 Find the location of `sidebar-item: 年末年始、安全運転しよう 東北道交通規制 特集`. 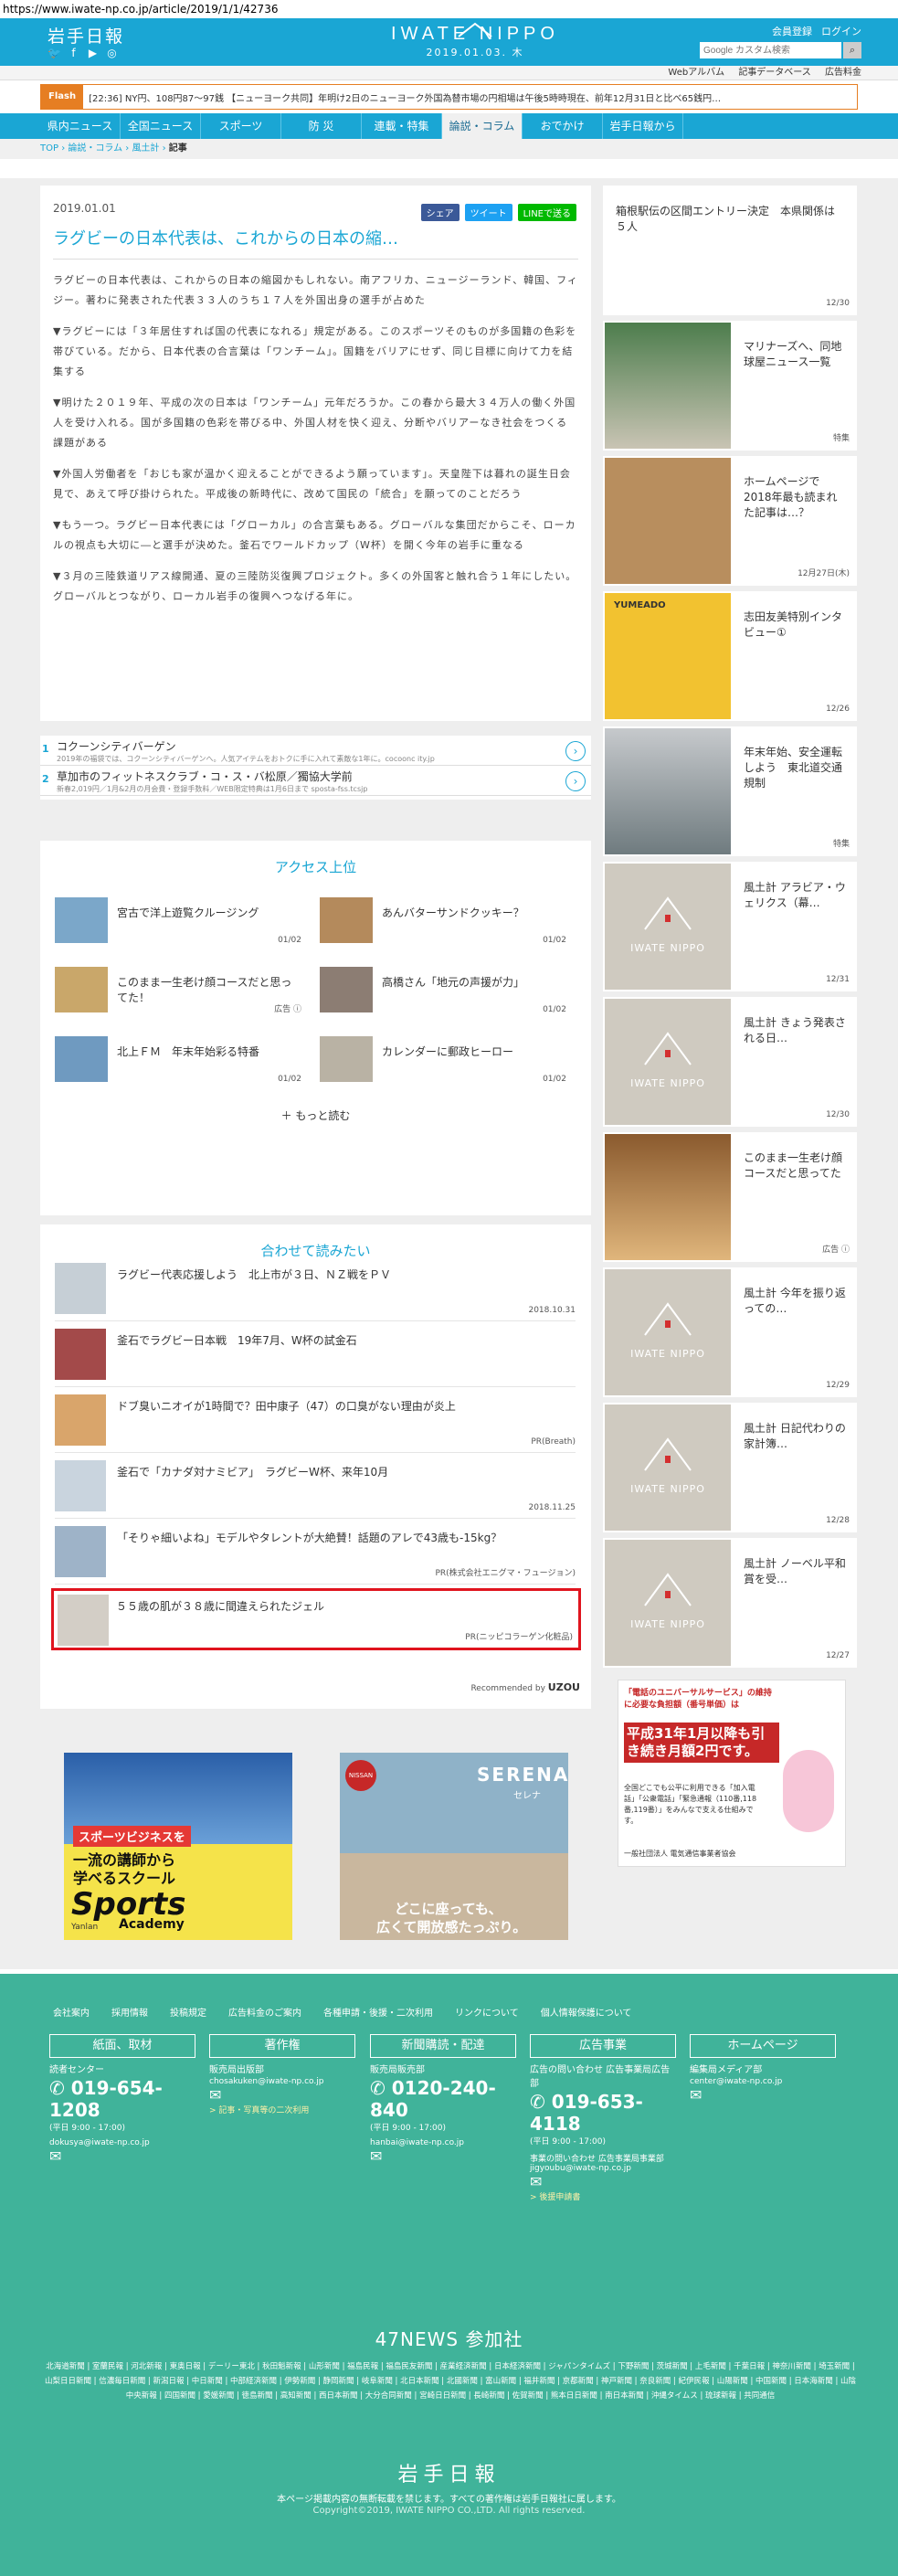

sidebar-item: 年末年始、安全運転しよう 東北道交通規制 特集 is located at coordinates (730, 791).